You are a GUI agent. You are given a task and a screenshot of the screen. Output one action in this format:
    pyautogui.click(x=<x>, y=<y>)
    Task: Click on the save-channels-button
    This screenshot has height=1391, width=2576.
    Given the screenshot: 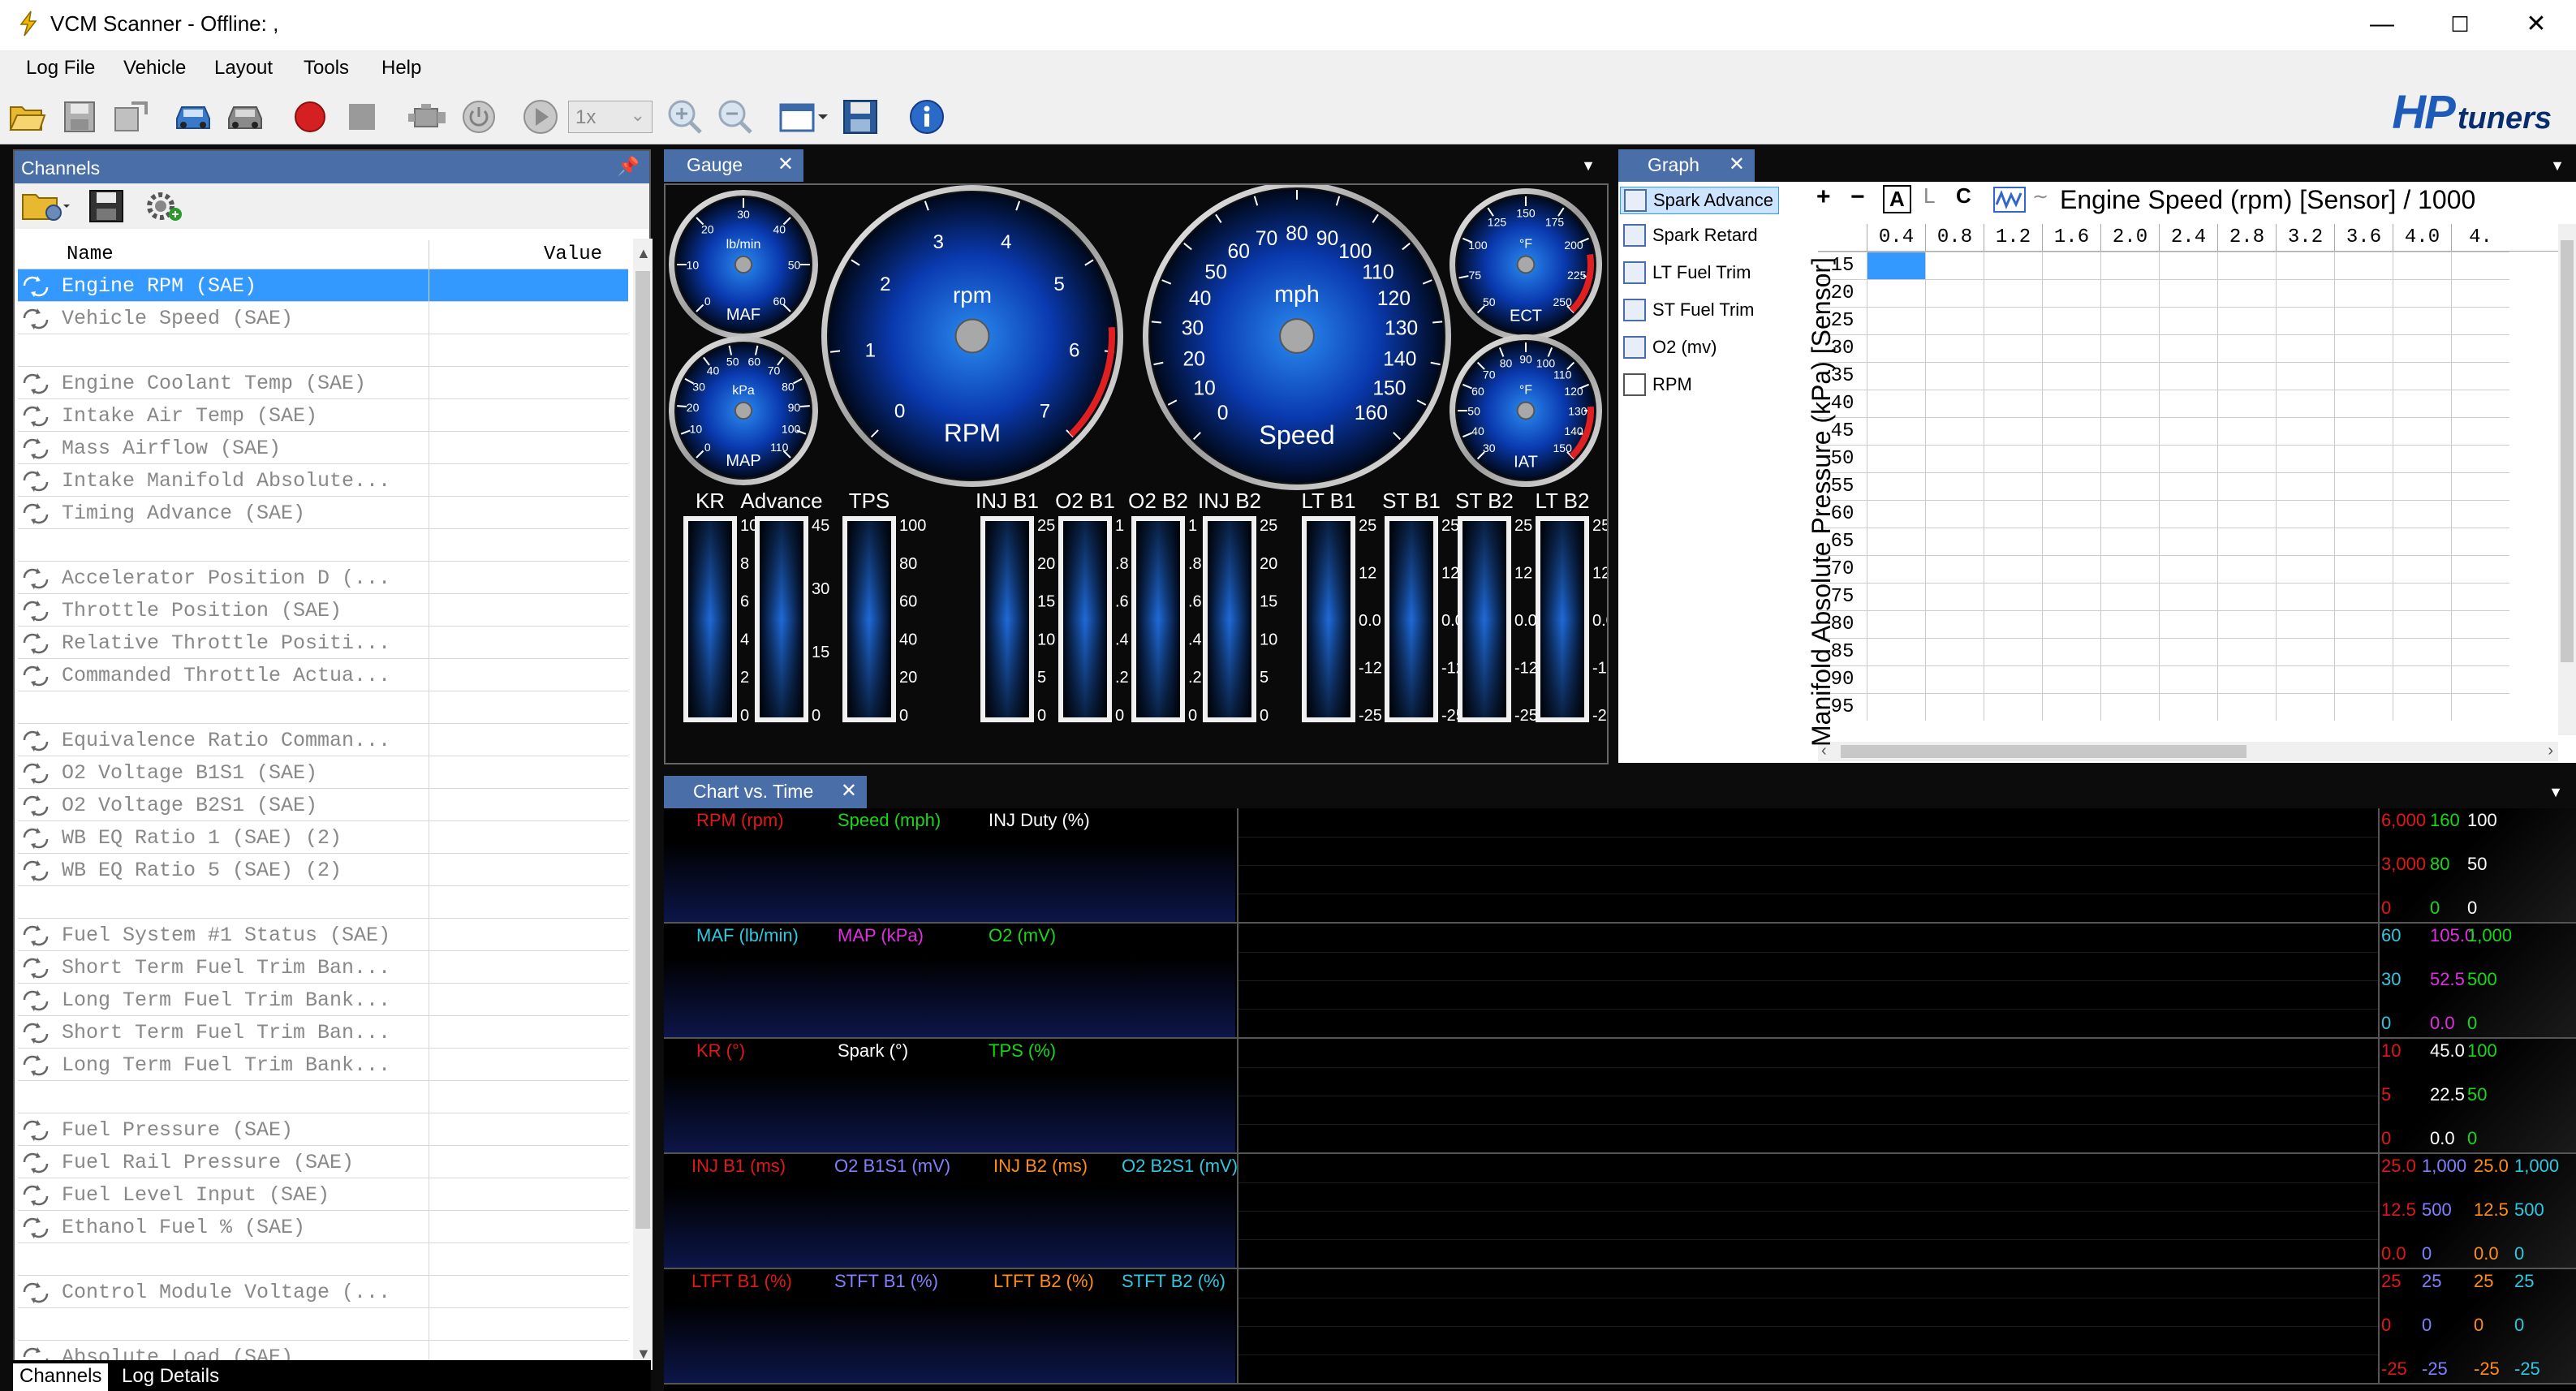 What is the action you would take?
    pyautogui.click(x=107, y=206)
    